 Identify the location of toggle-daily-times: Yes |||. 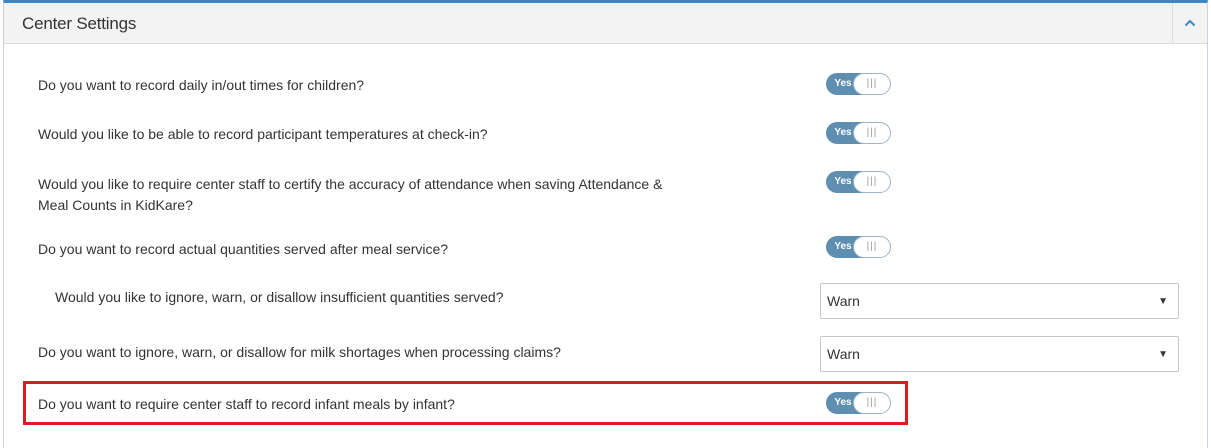
(858, 84).